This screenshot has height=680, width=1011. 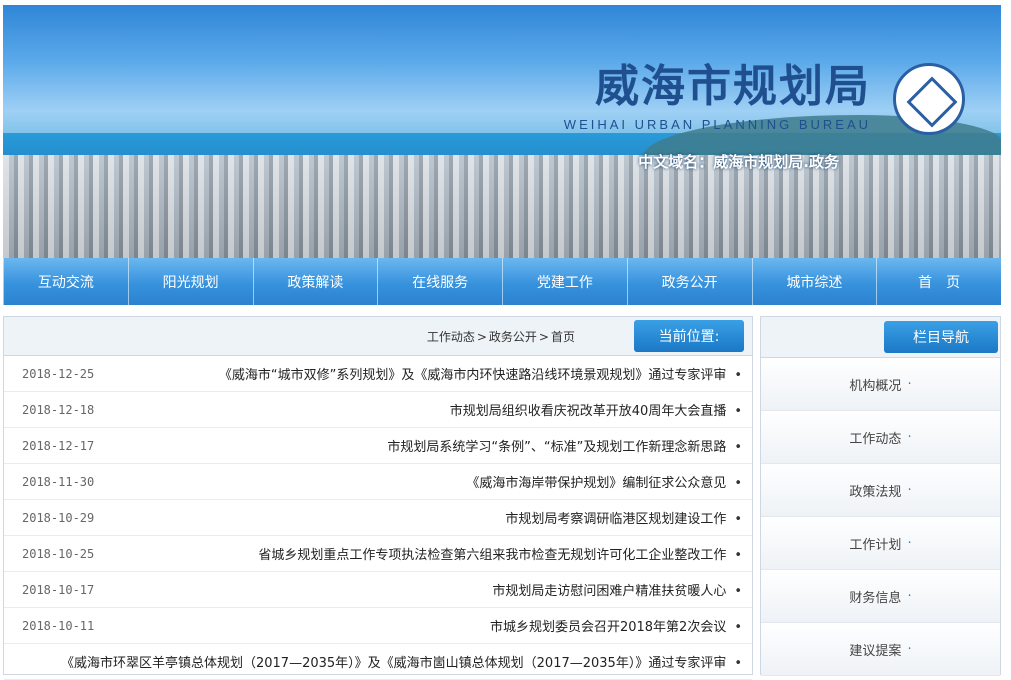 I want to click on list-item: 2018-12-18 市规划局组织收看庆祝改革开放40周年大会直播 •, so click(x=378, y=410).